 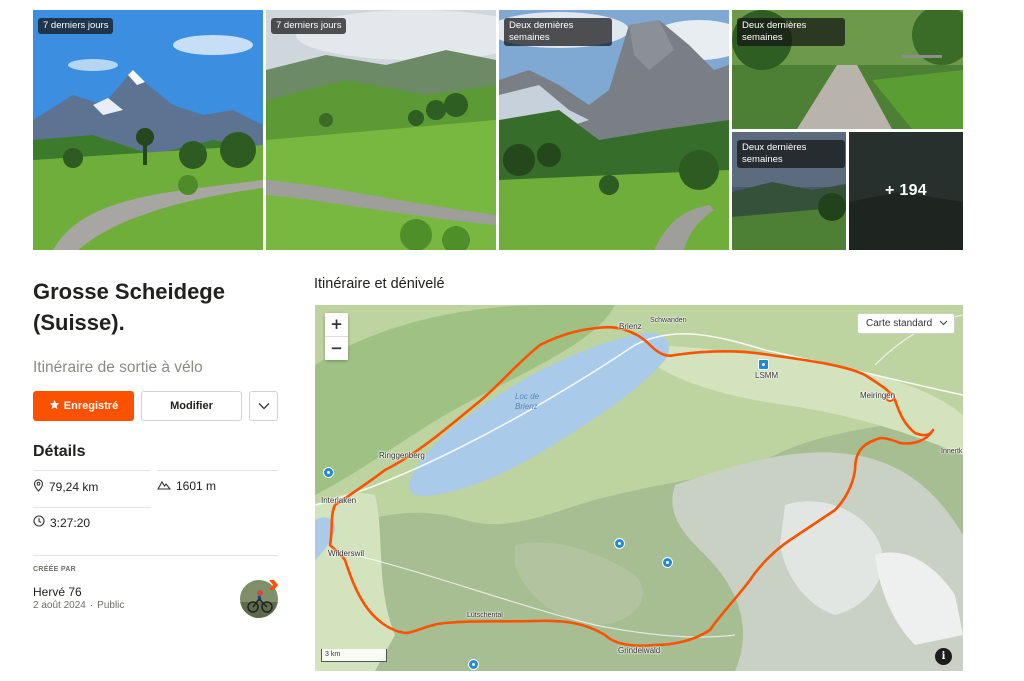 I want to click on duration-value: 3:27:20, so click(x=70, y=522).